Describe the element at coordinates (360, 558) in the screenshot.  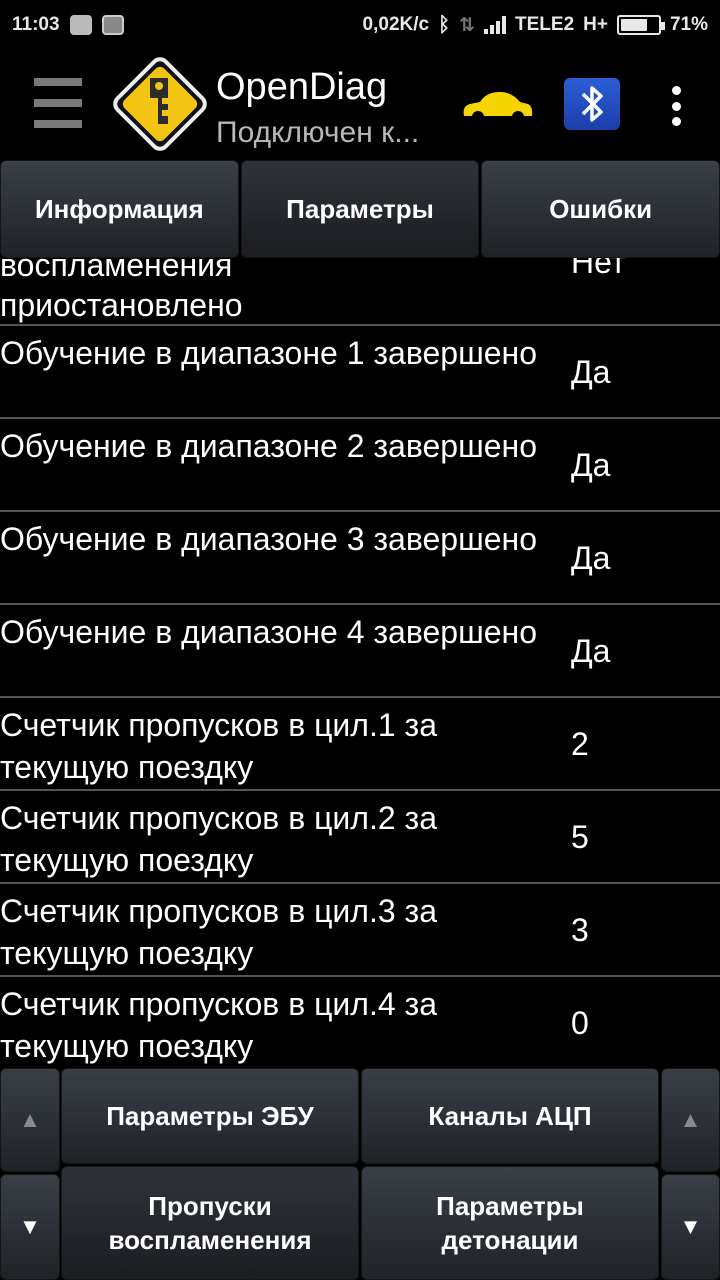
I see `list-item: Обучение в диапазоне 3 завершено Да` at that location.